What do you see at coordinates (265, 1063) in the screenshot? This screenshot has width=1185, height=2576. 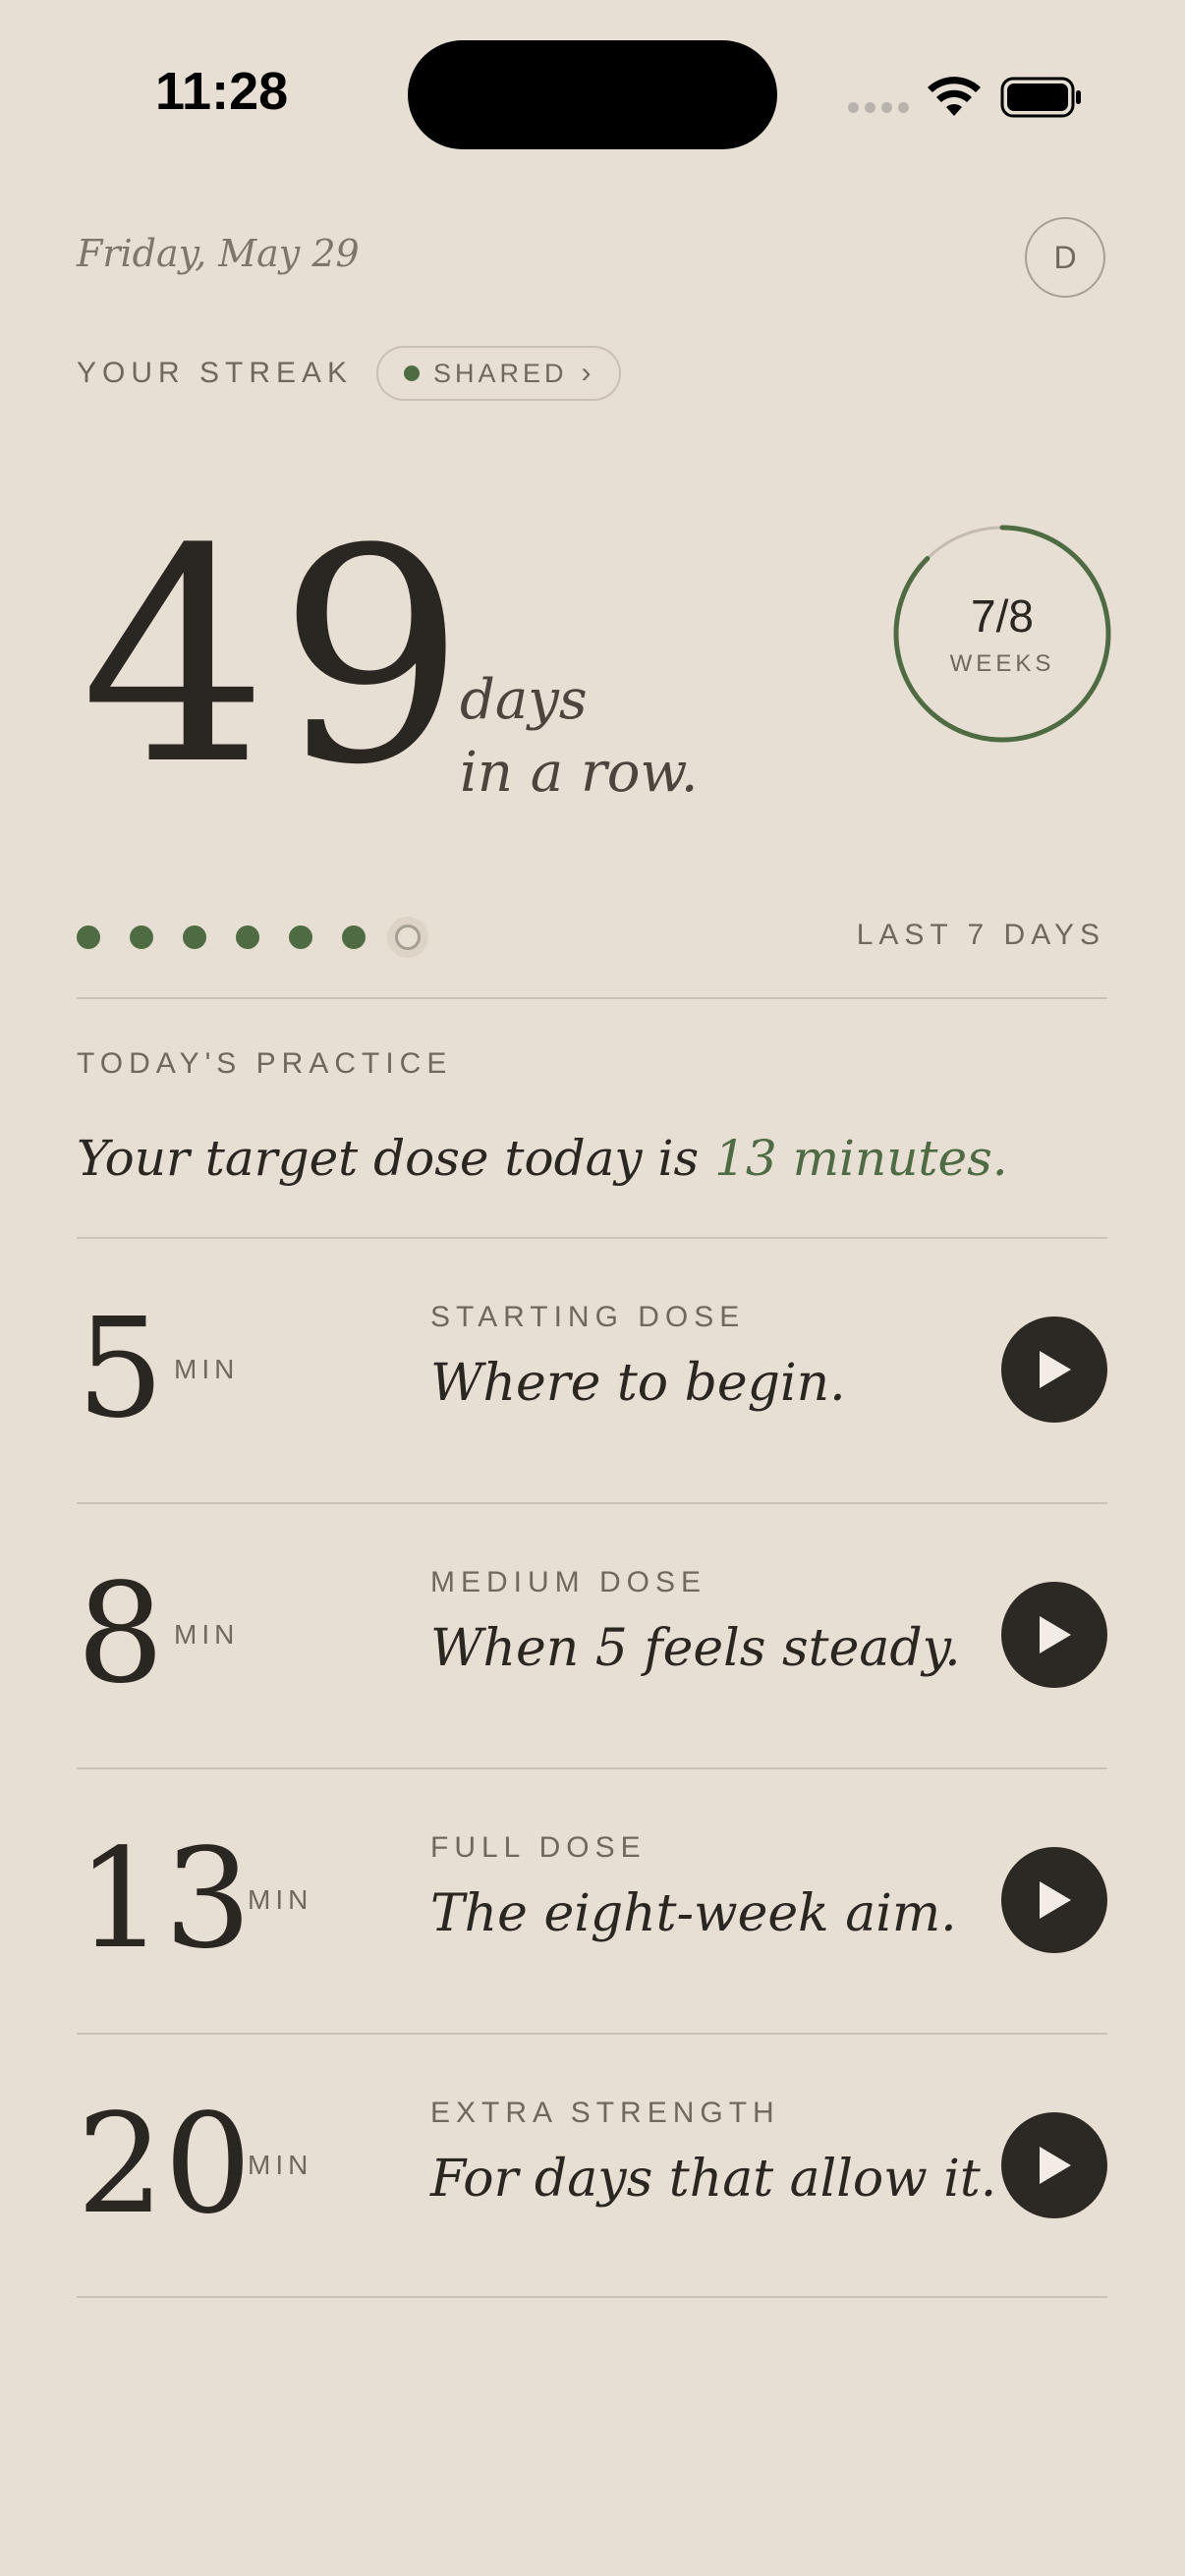 I see `todays-practice-label: TODAY'S PRACTICE` at bounding box center [265, 1063].